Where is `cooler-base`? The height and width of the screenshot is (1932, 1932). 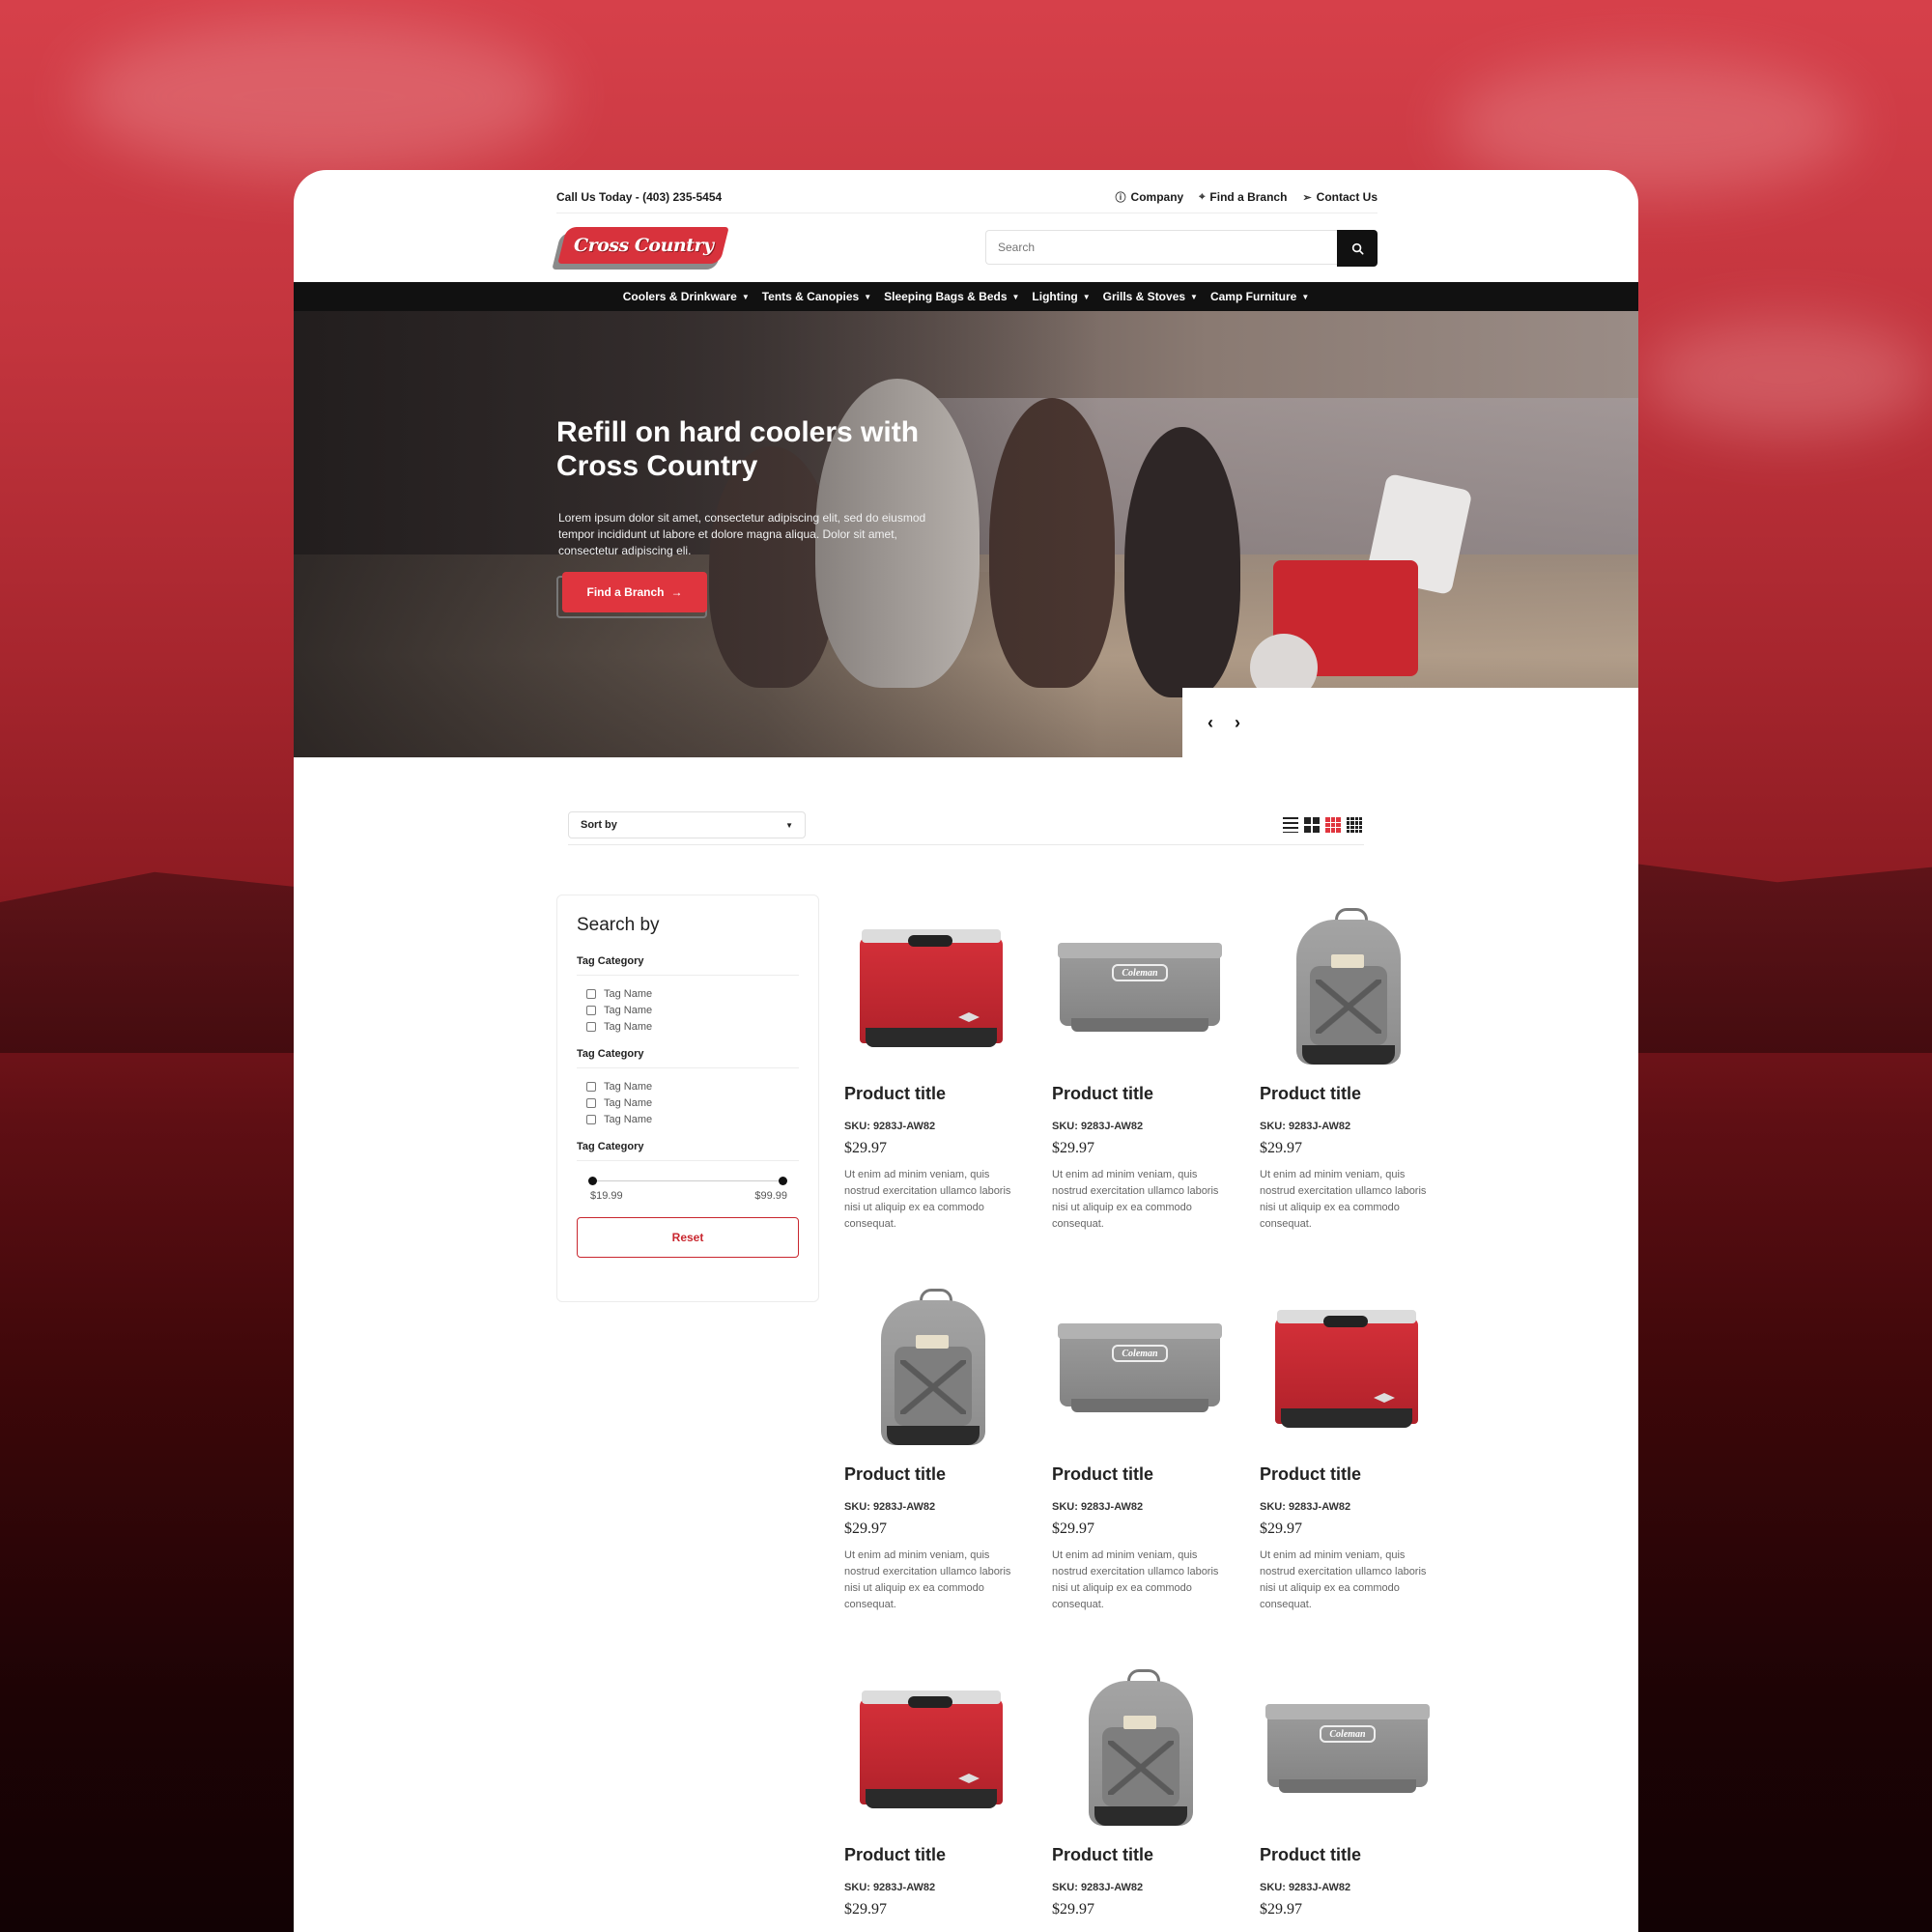
cooler-base is located at coordinates (1346, 1418).